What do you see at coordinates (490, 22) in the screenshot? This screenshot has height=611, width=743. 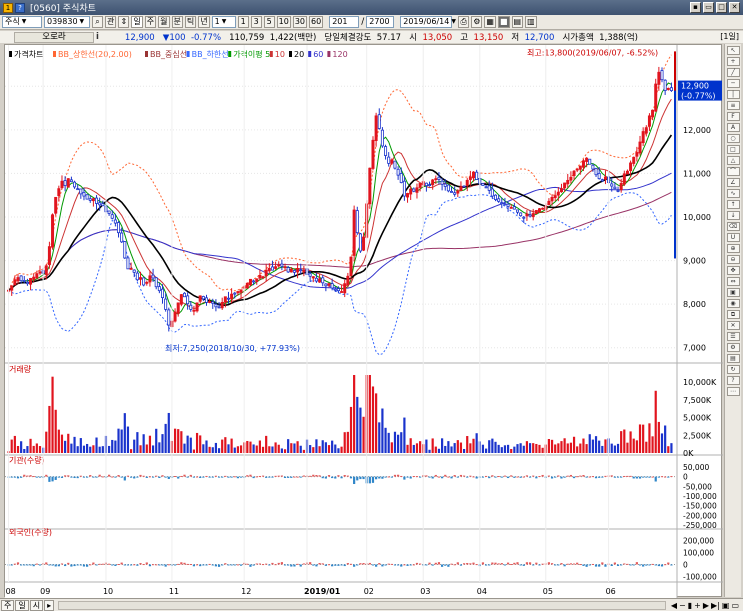 I see `grid-icon: ▦` at bounding box center [490, 22].